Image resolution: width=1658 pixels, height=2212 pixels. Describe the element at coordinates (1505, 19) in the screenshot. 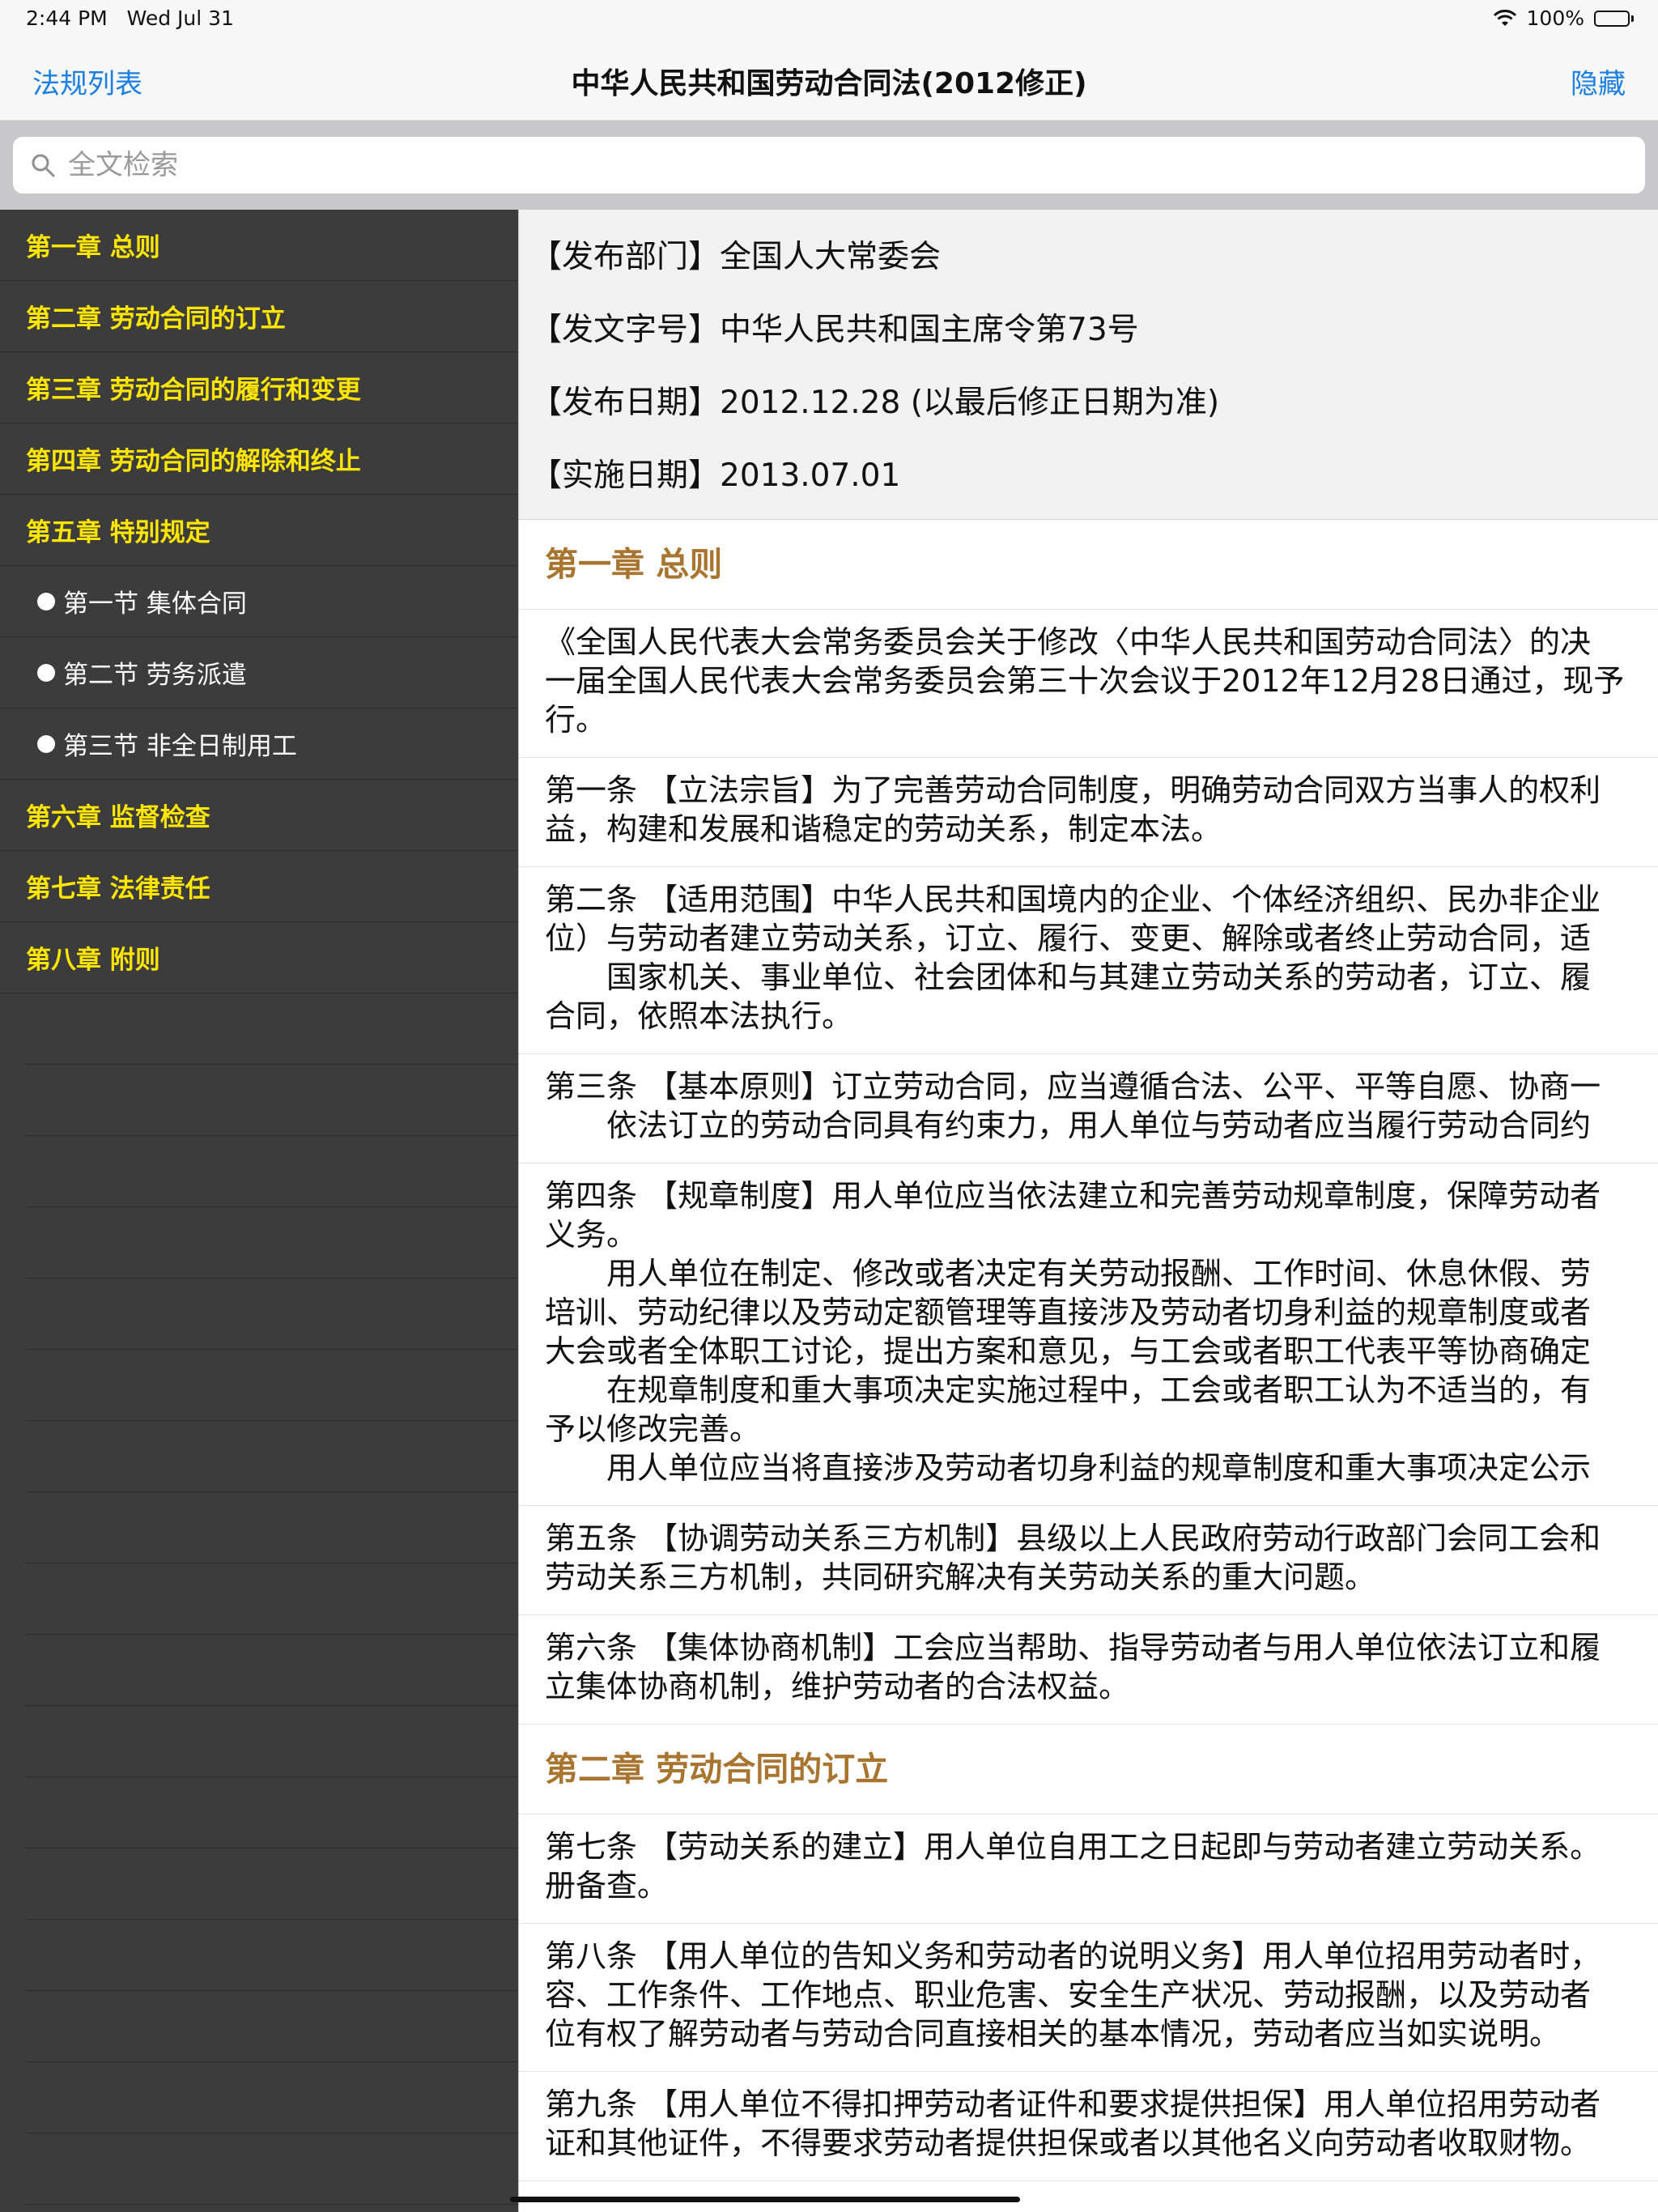

I see `wifi-icon` at that location.